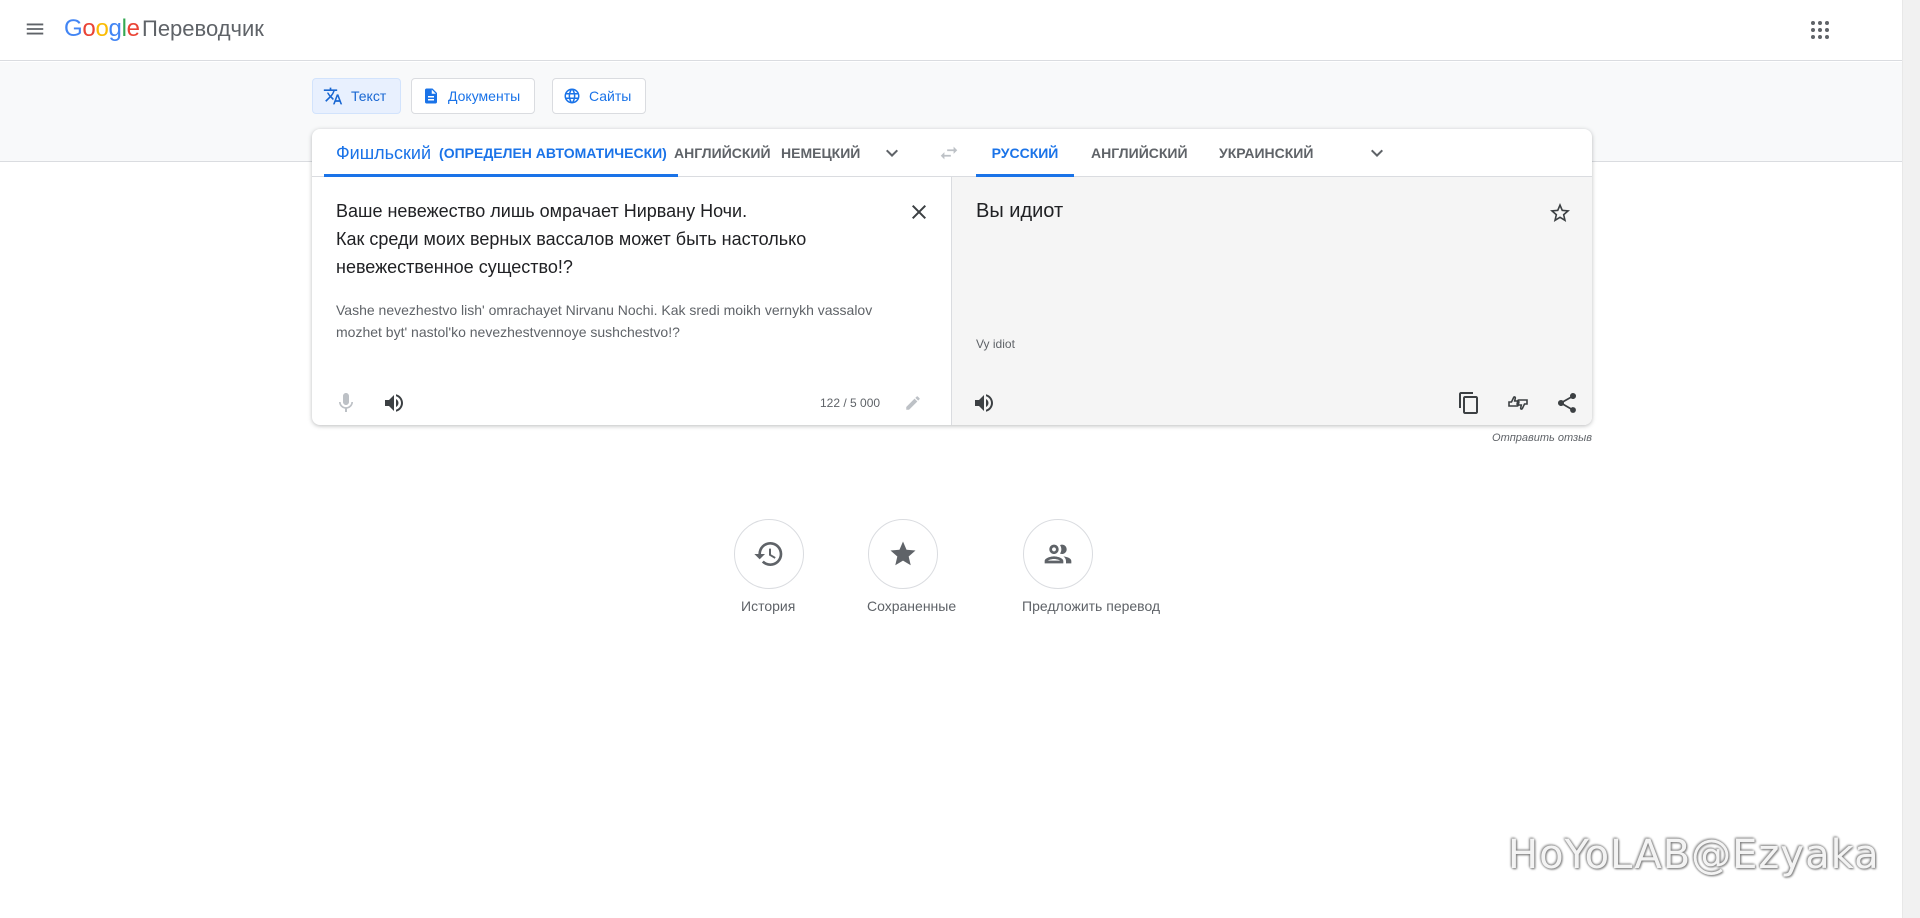  Describe the element at coordinates (1518, 403) in the screenshot. I see `rate-translation-icon` at that location.